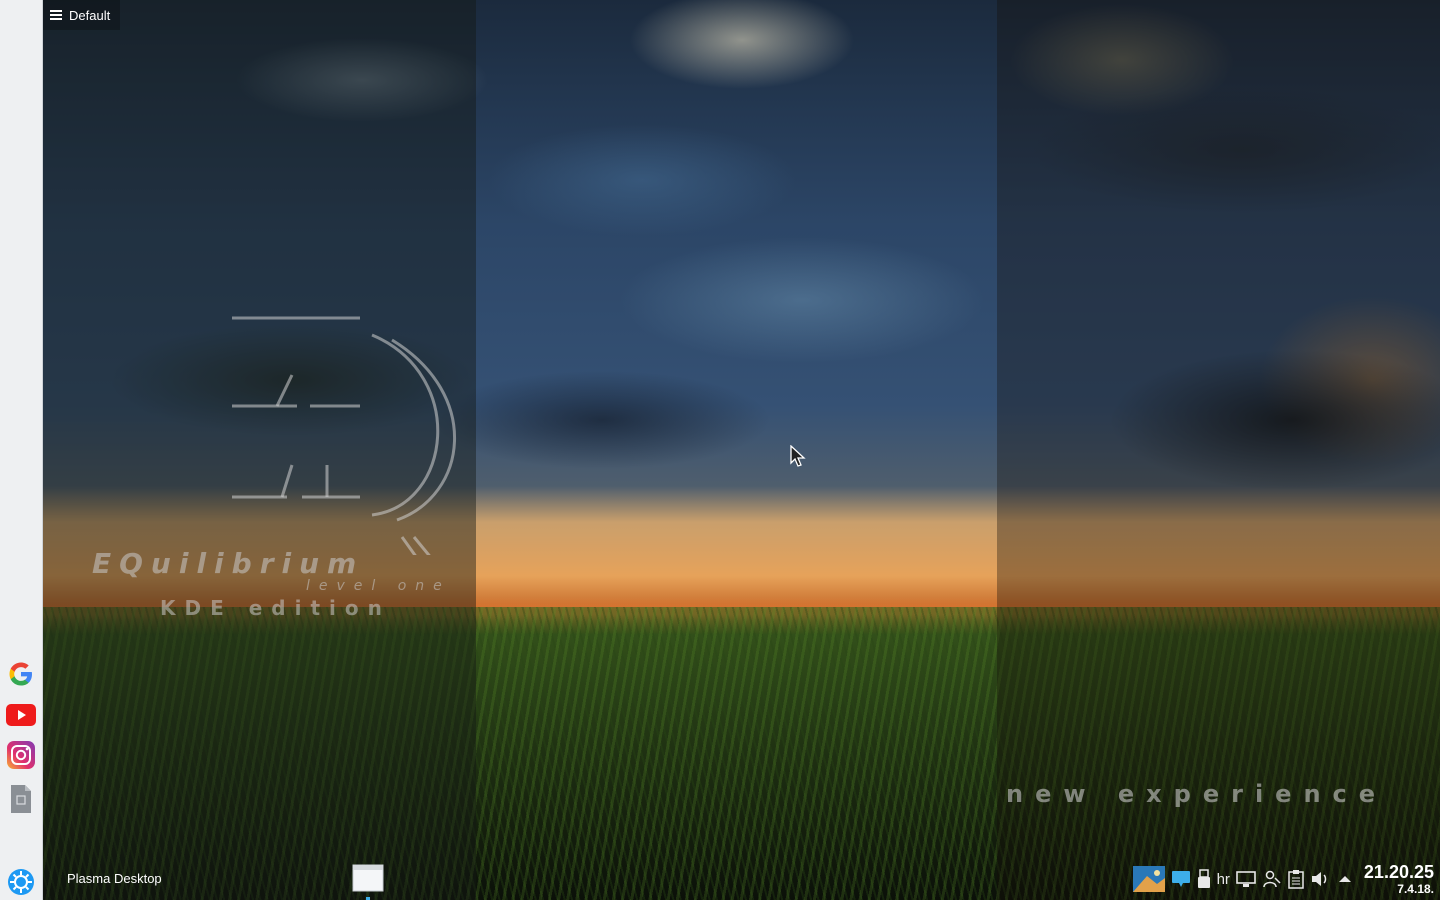 The image size is (1440, 900). I want to click on kde-application-launcher-icon, so click(21, 882).